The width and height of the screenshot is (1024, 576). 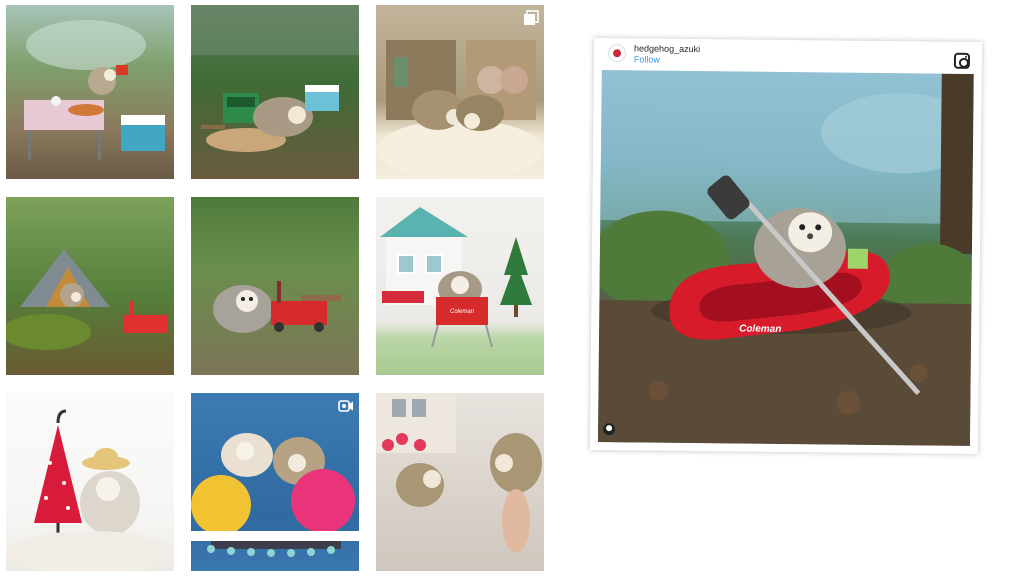 What do you see at coordinates (277, 307) in the screenshot?
I see `wagon-scene-art` at bounding box center [277, 307].